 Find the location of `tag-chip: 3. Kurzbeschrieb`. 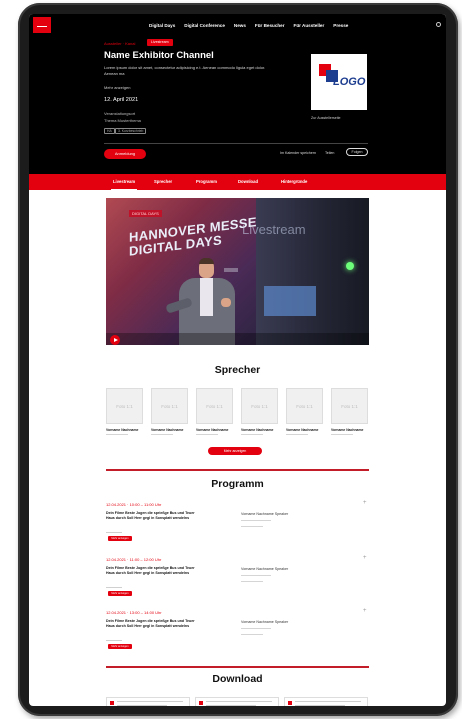

tag-chip: 3. Kurzbeschrieb is located at coordinates (131, 131).